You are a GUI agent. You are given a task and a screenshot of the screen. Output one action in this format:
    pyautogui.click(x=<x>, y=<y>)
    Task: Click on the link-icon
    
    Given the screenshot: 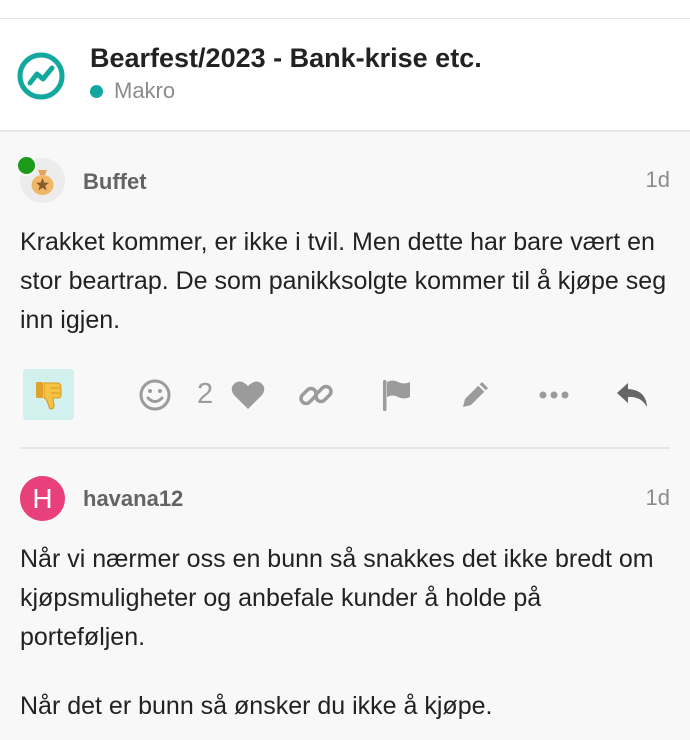 What is the action you would take?
    pyautogui.click(x=316, y=395)
    